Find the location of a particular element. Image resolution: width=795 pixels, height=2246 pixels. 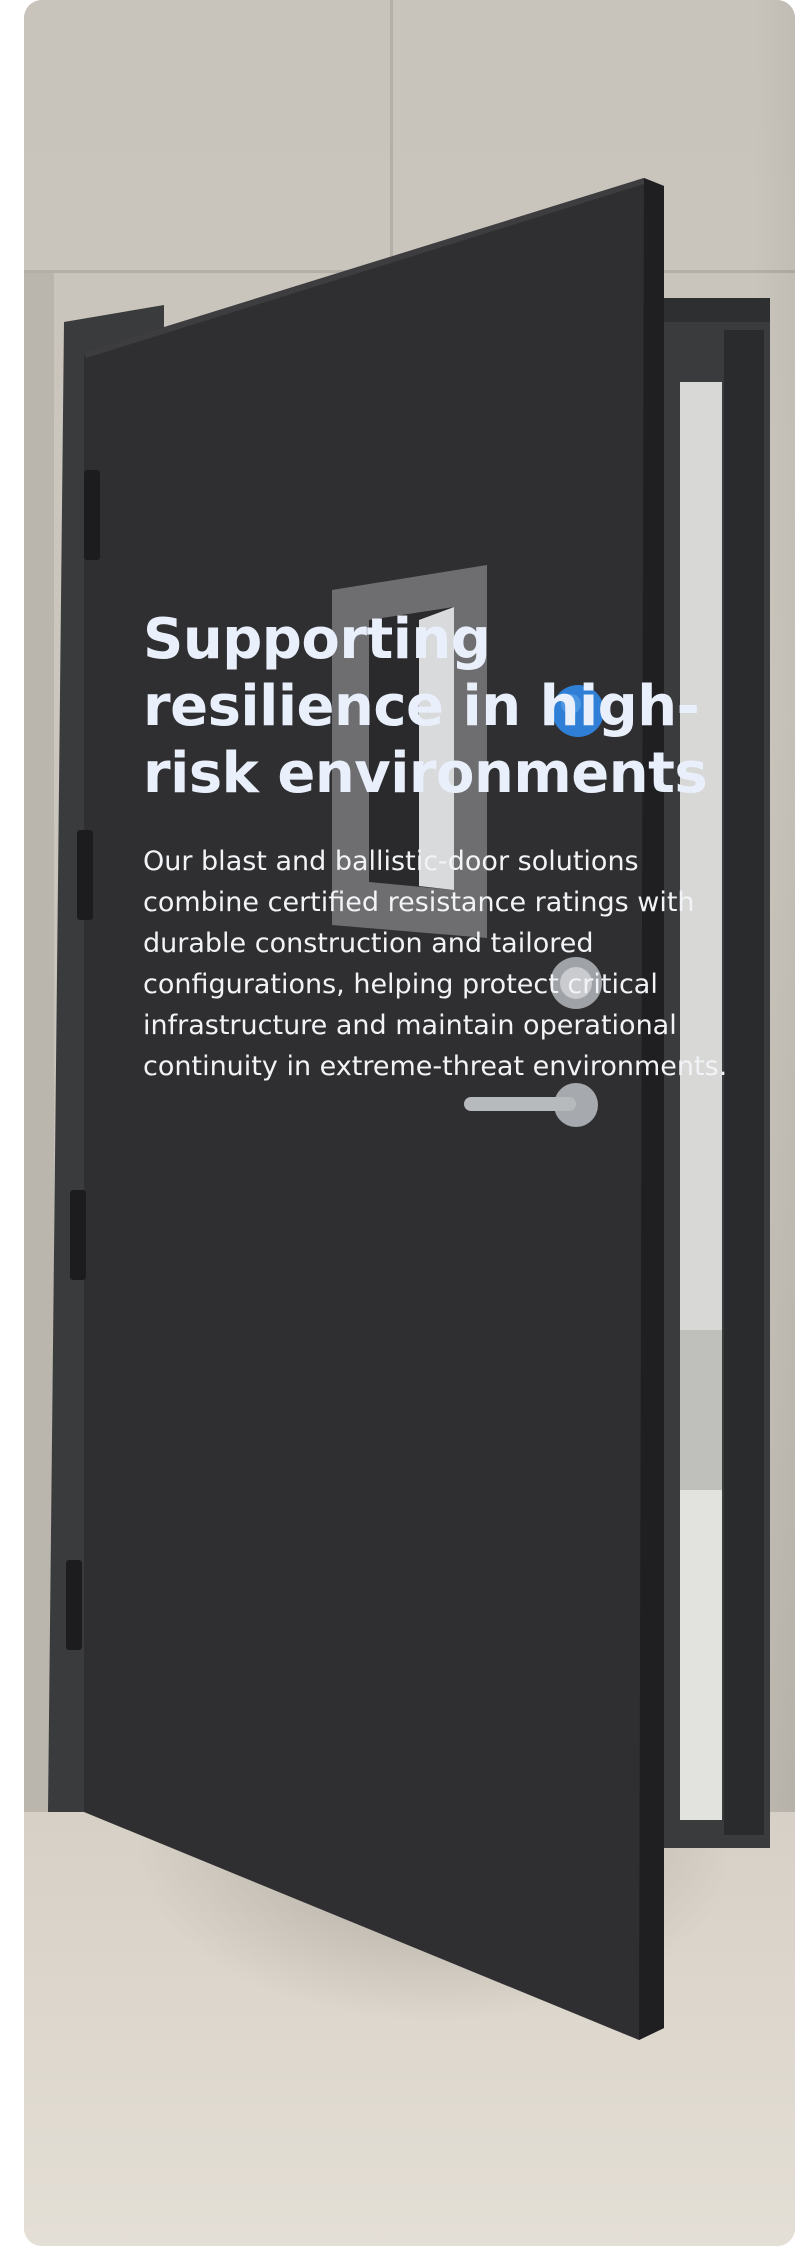

interior-view is located at coordinates (701, 1101).